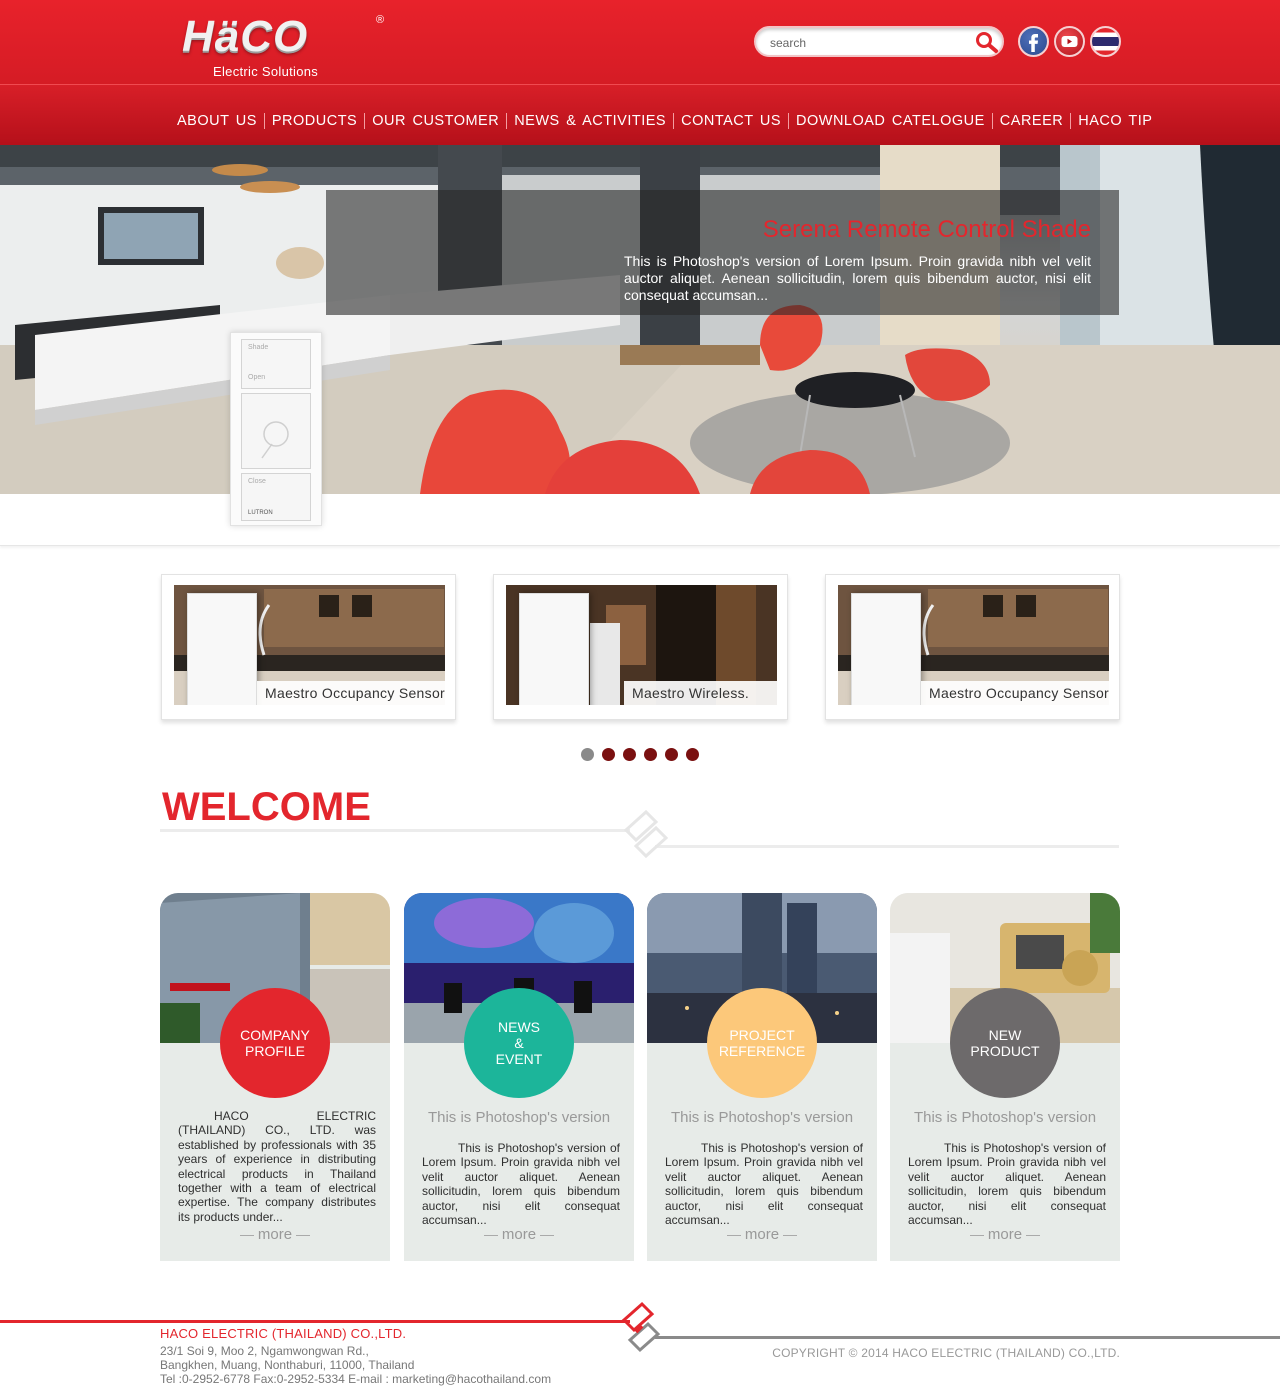 The width and height of the screenshot is (1280, 1400). Describe the element at coordinates (731, 121) in the screenshot. I see `nav-contact-us: CONTACT US` at that location.